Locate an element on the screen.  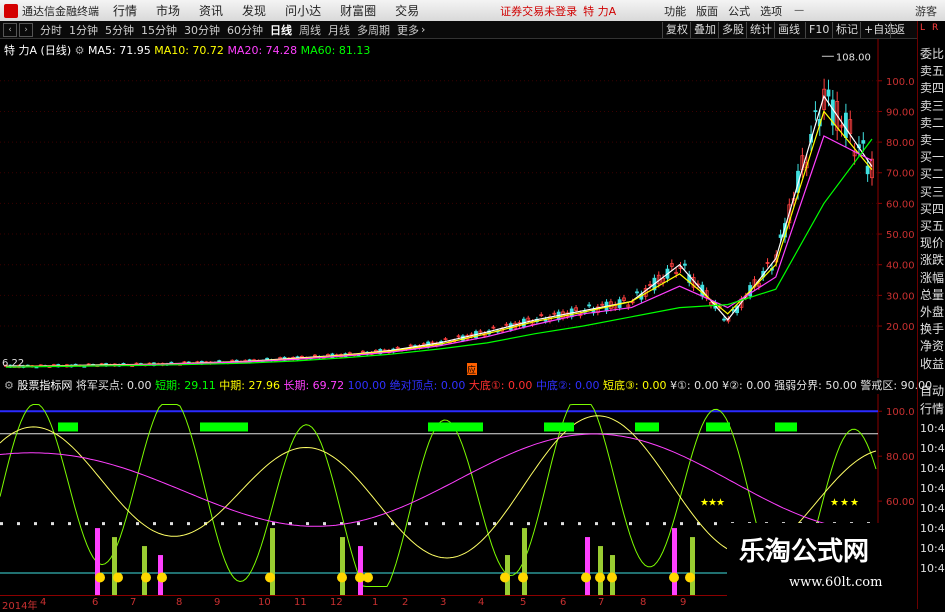
indicator-value: 中底②: 0.00 is located at coordinates (569, 385).